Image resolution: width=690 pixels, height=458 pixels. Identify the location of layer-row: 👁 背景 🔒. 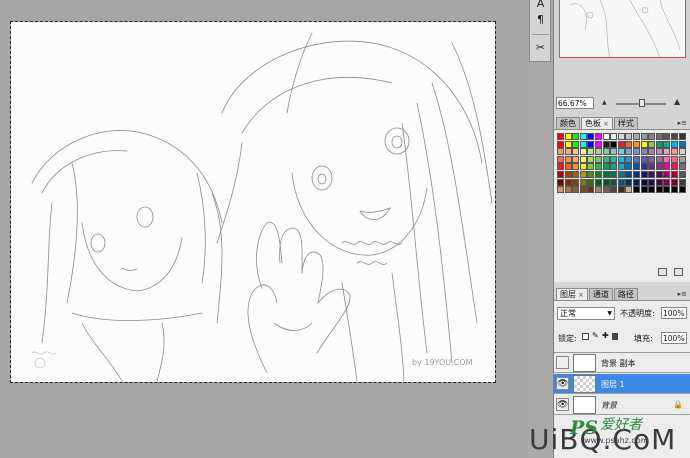
(622, 405).